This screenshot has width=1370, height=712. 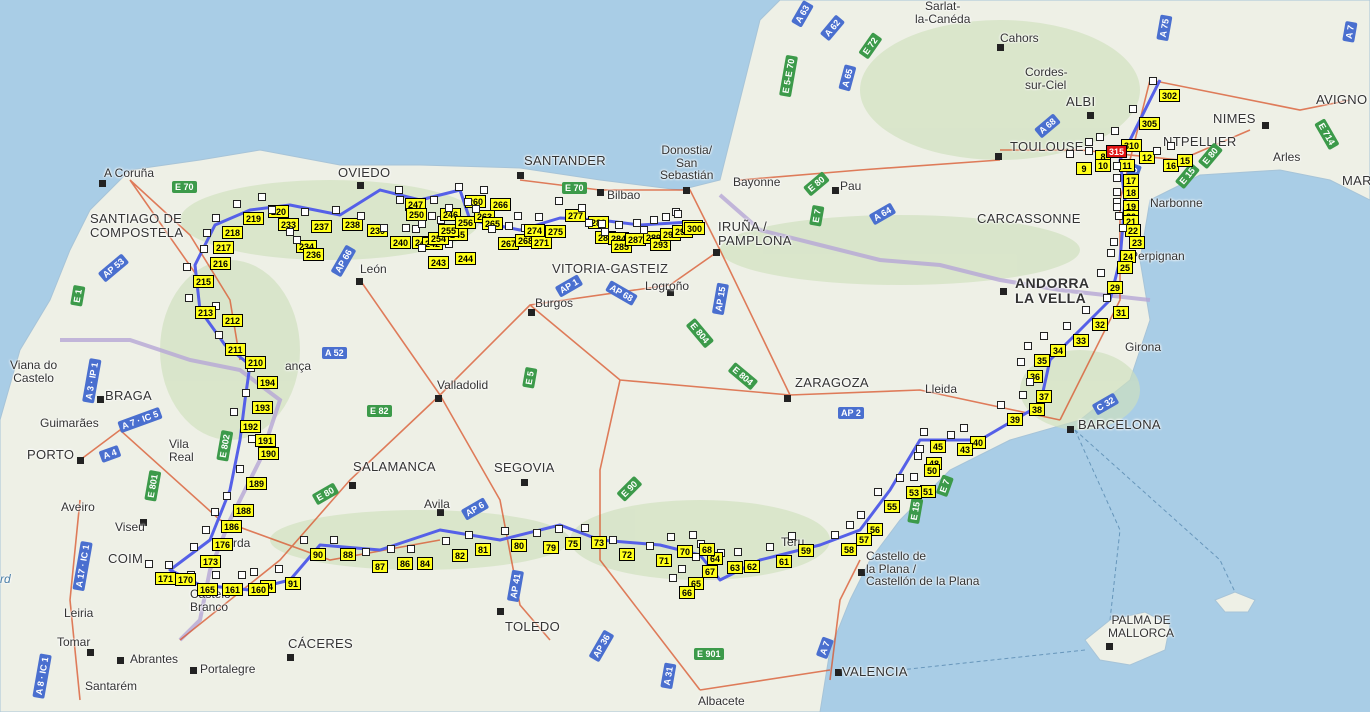 I want to click on waypoint-marker: 212, so click(x=233, y=320).